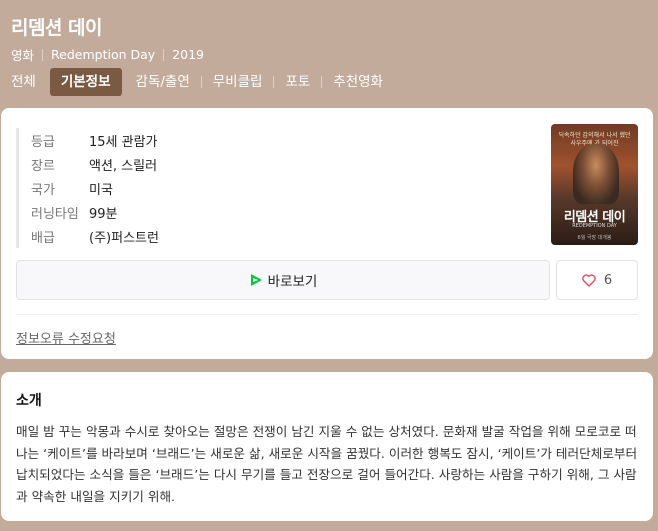 The image size is (658, 531). Describe the element at coordinates (608, 280) in the screenshot. I see `like-count: 6` at that location.